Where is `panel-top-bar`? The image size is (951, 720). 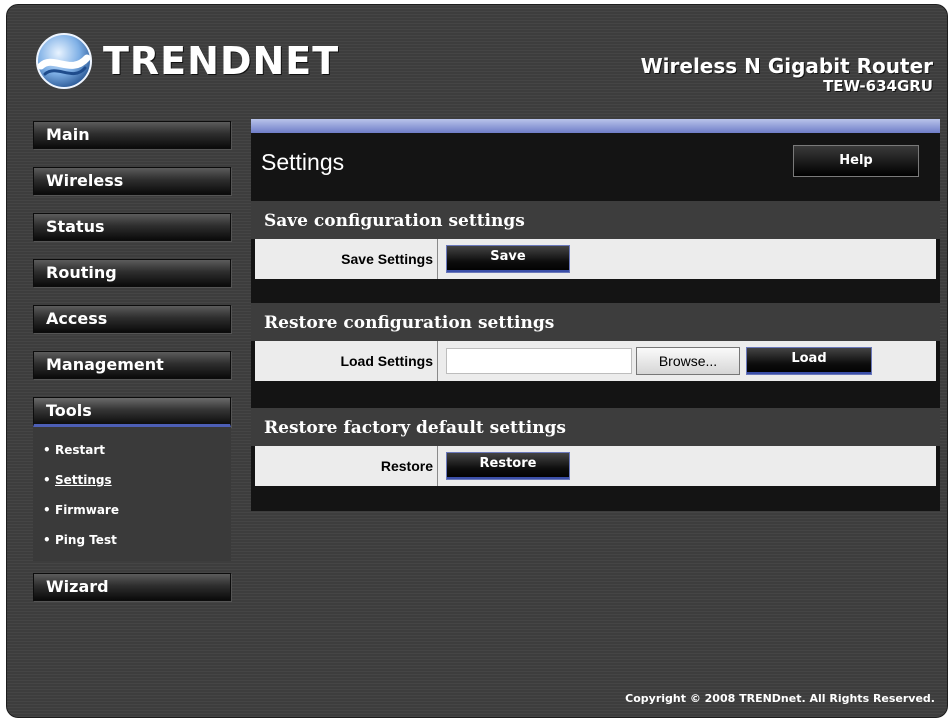
panel-top-bar is located at coordinates (595, 126).